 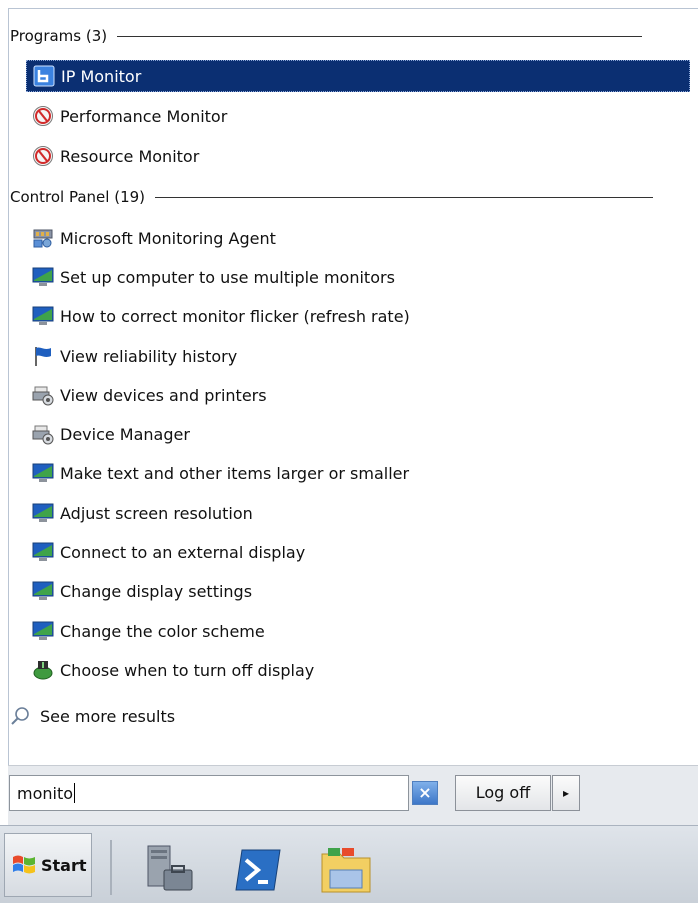 What do you see at coordinates (43, 435) in the screenshot?
I see `device-manager-icon` at bounding box center [43, 435].